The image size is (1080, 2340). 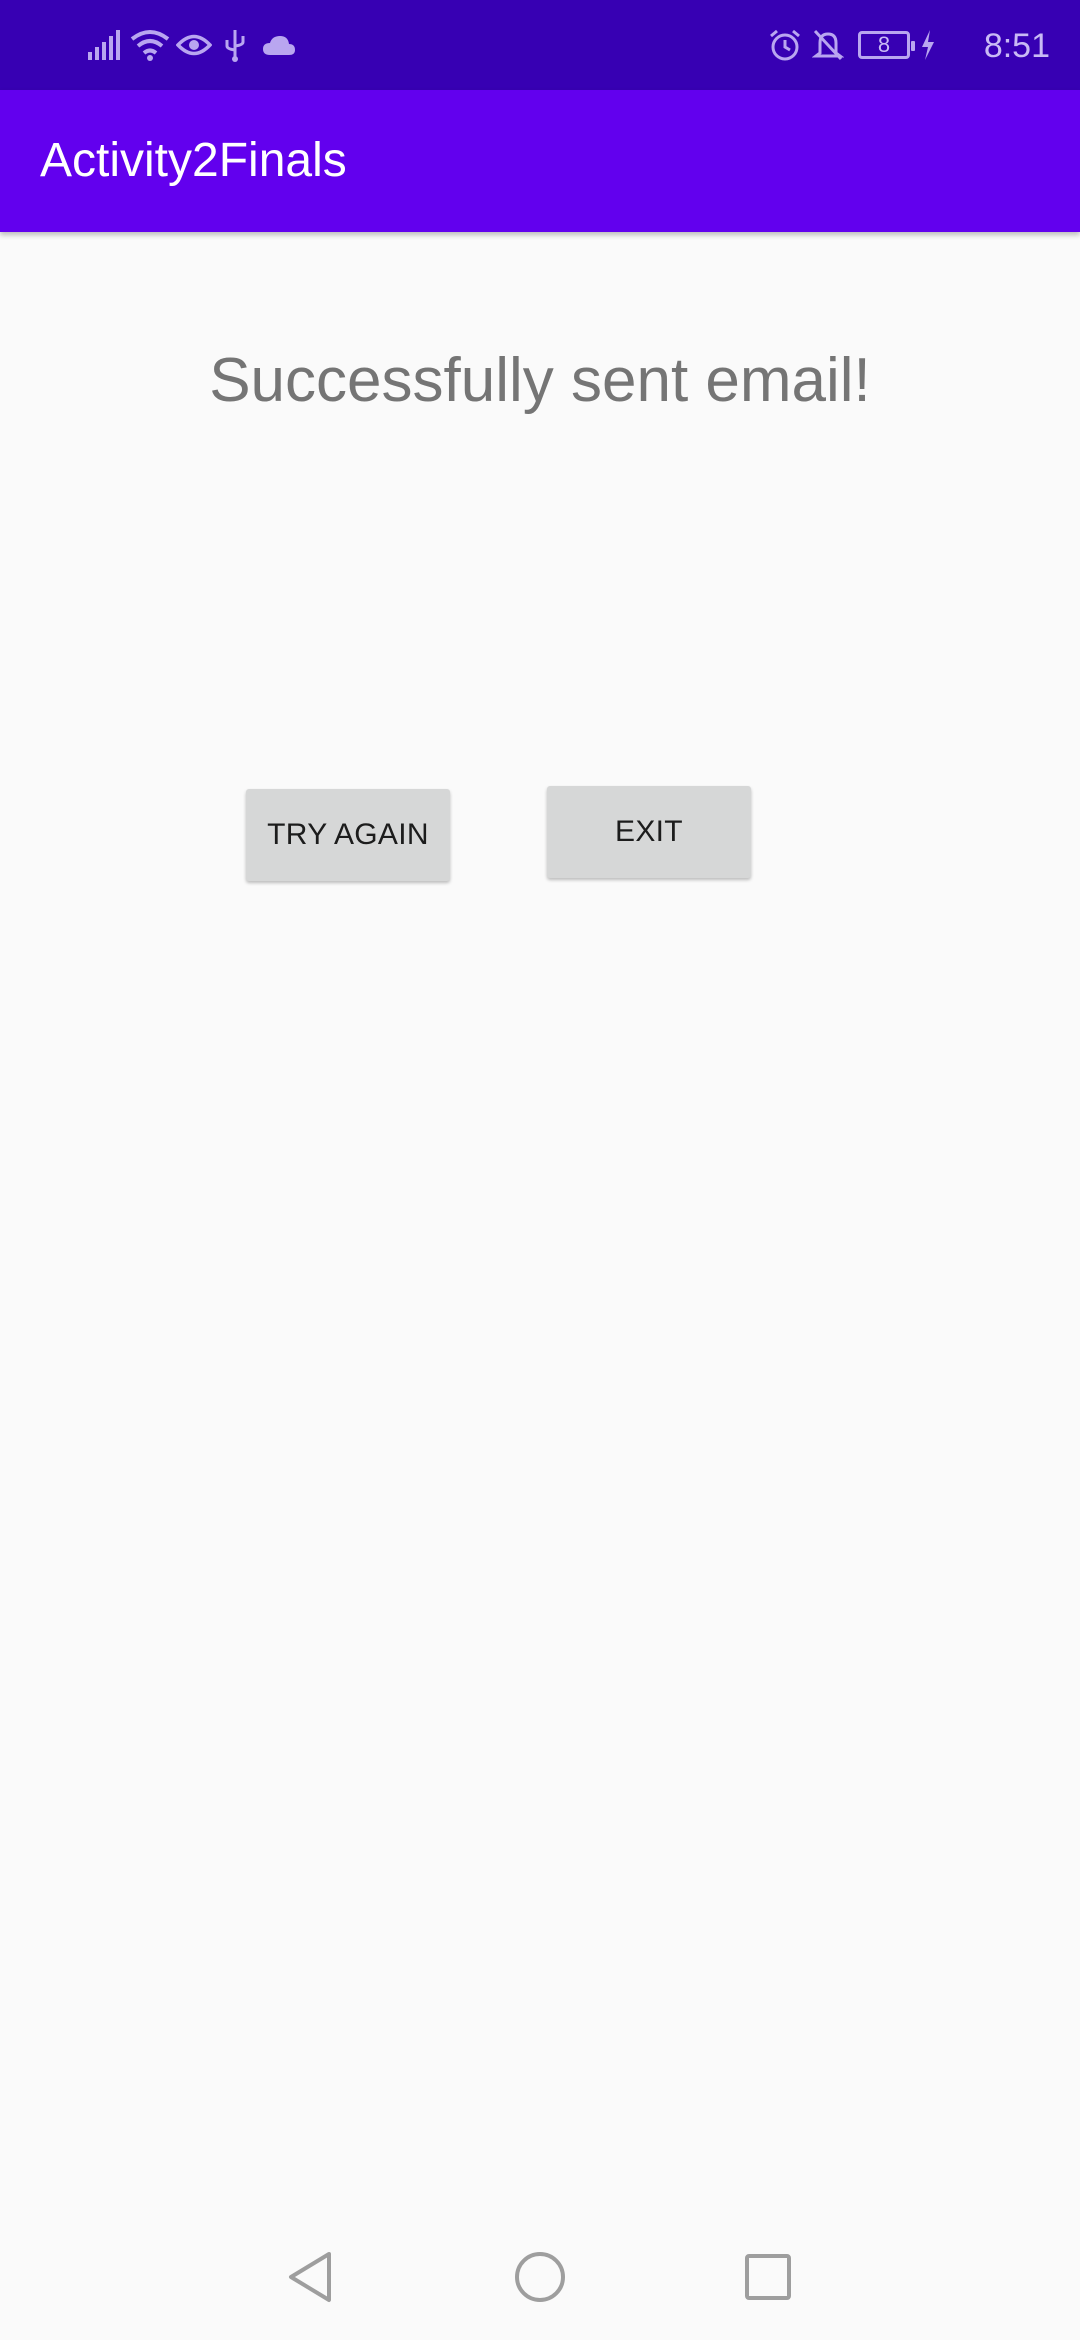 I want to click on home-icon, so click(x=540, y=2277).